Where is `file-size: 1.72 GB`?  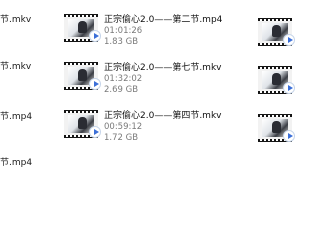
file-size: 1.72 GB is located at coordinates (121, 138).